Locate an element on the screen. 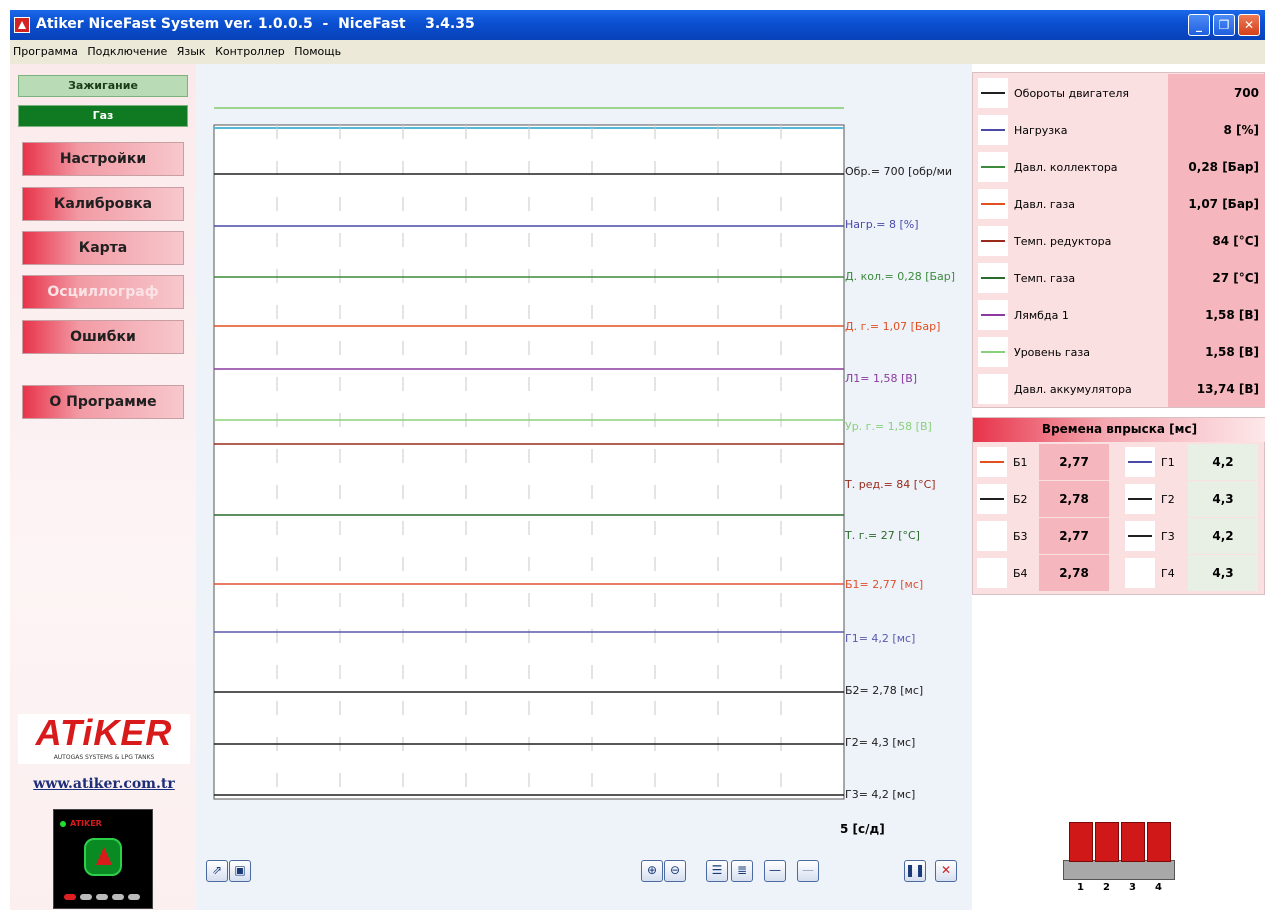  atiker-logo: ATiKER AUTOGAS SYSTEMS & LPG TANKS is located at coordinates (104, 739).